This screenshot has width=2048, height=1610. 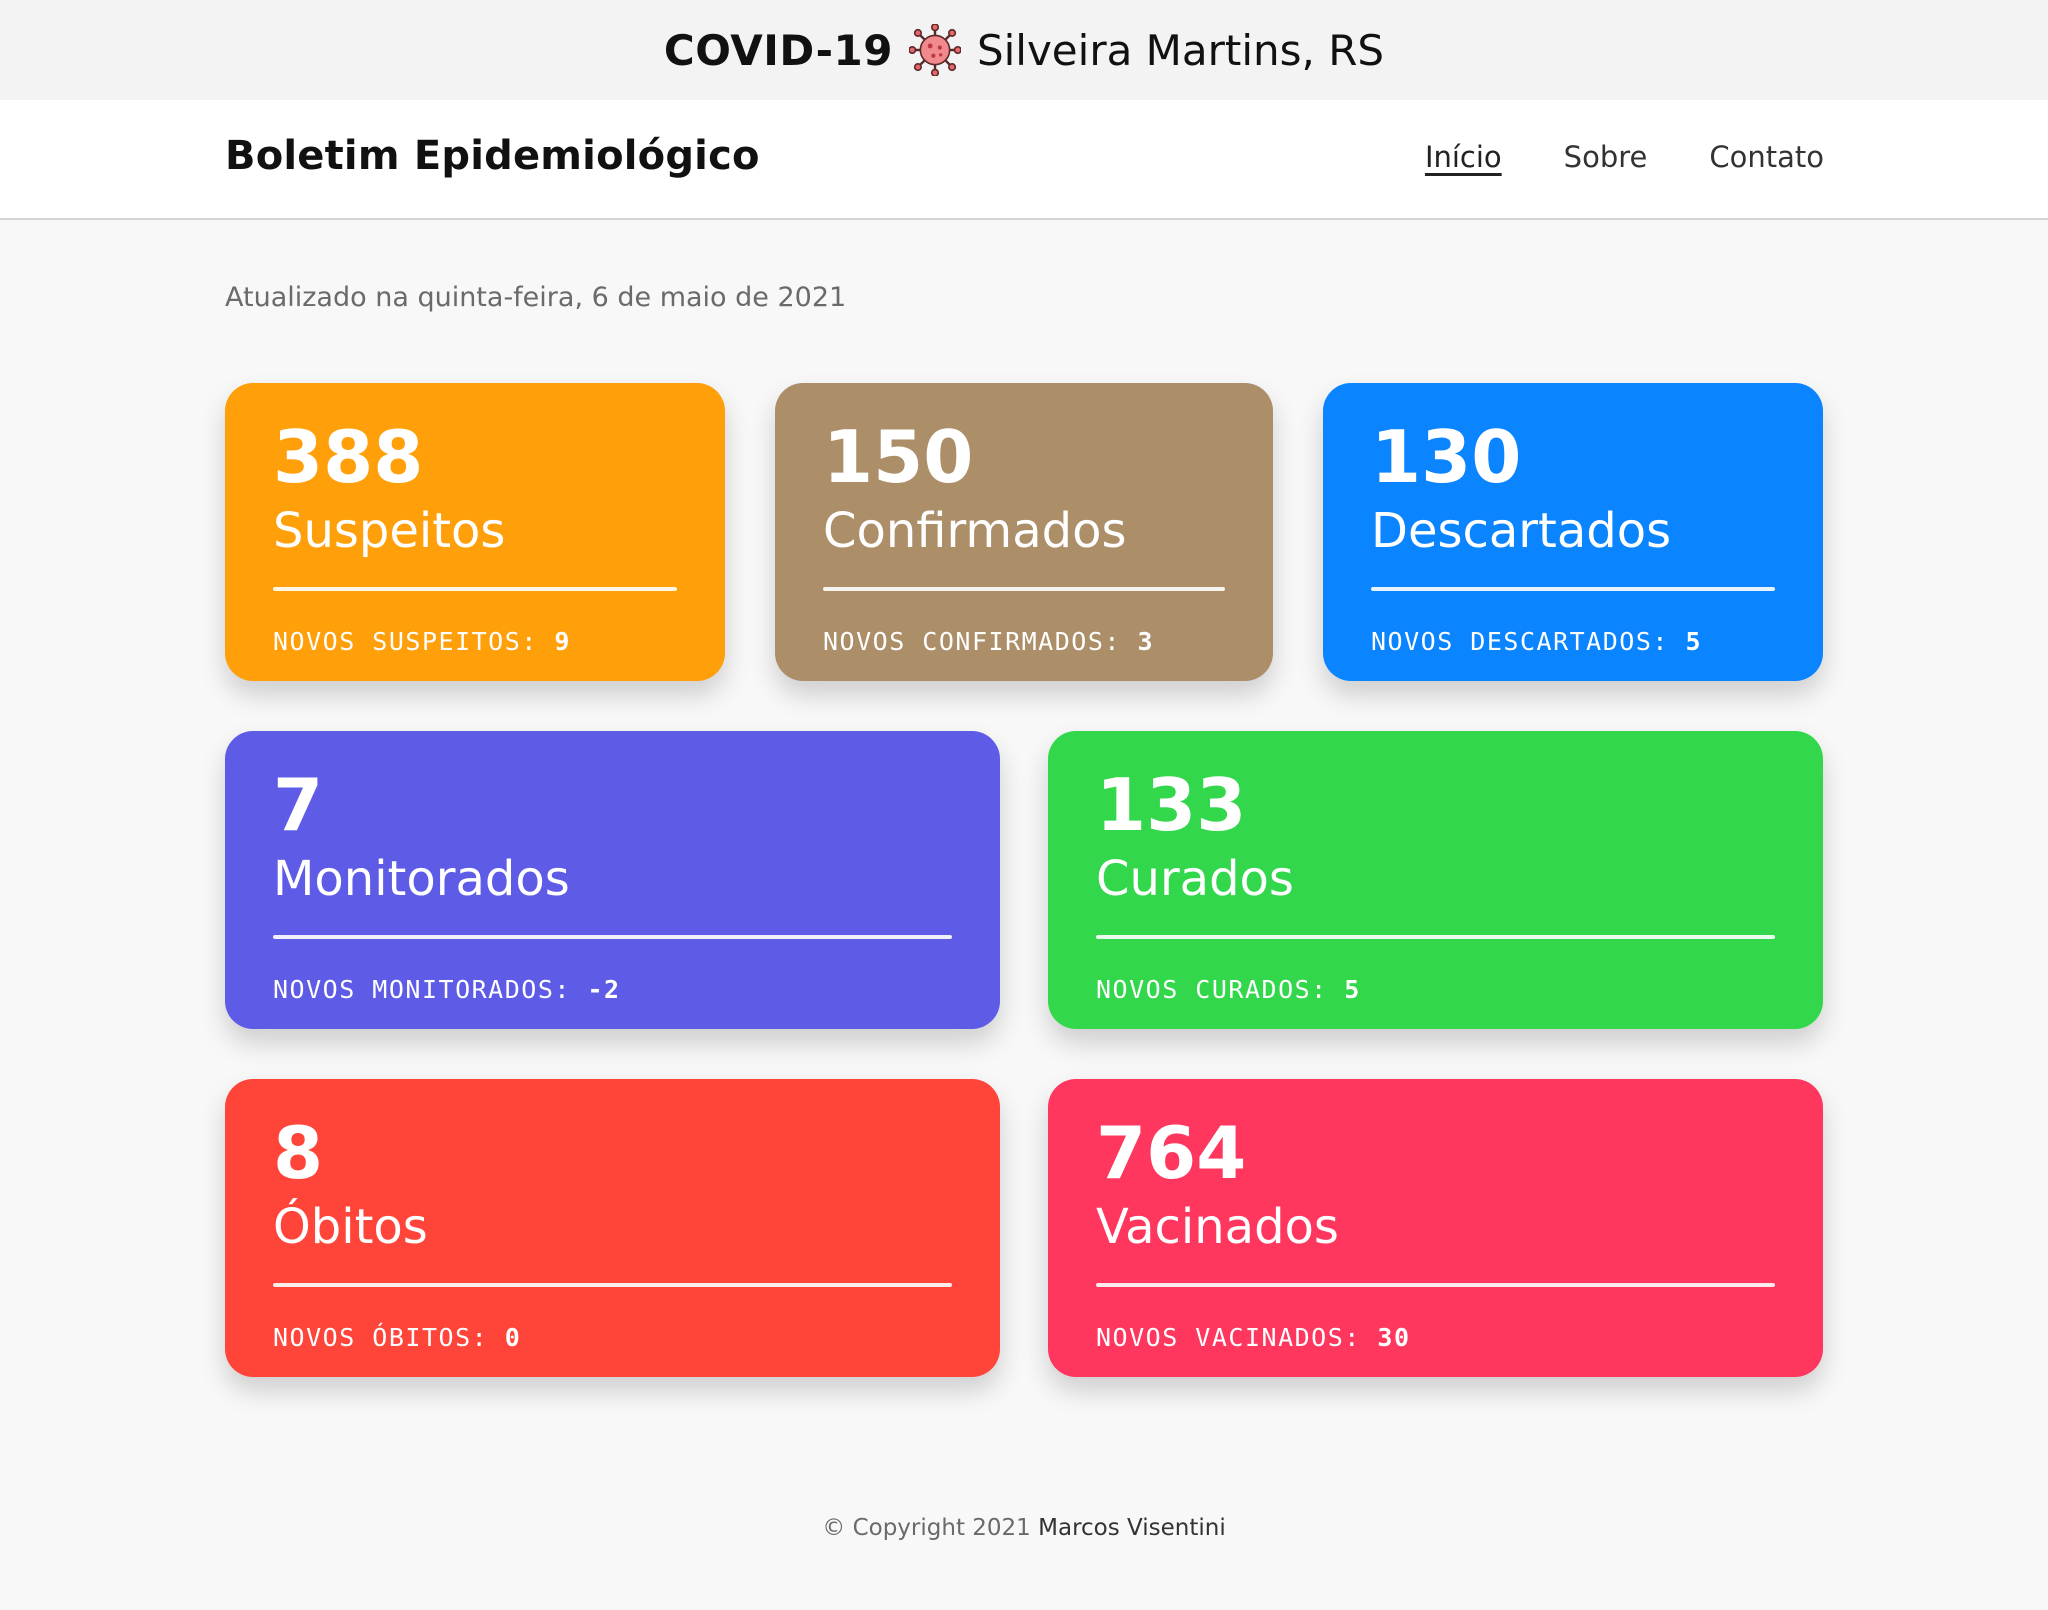 What do you see at coordinates (492, 156) in the screenshot?
I see `brand-title: Boletim Epidemiológico` at bounding box center [492, 156].